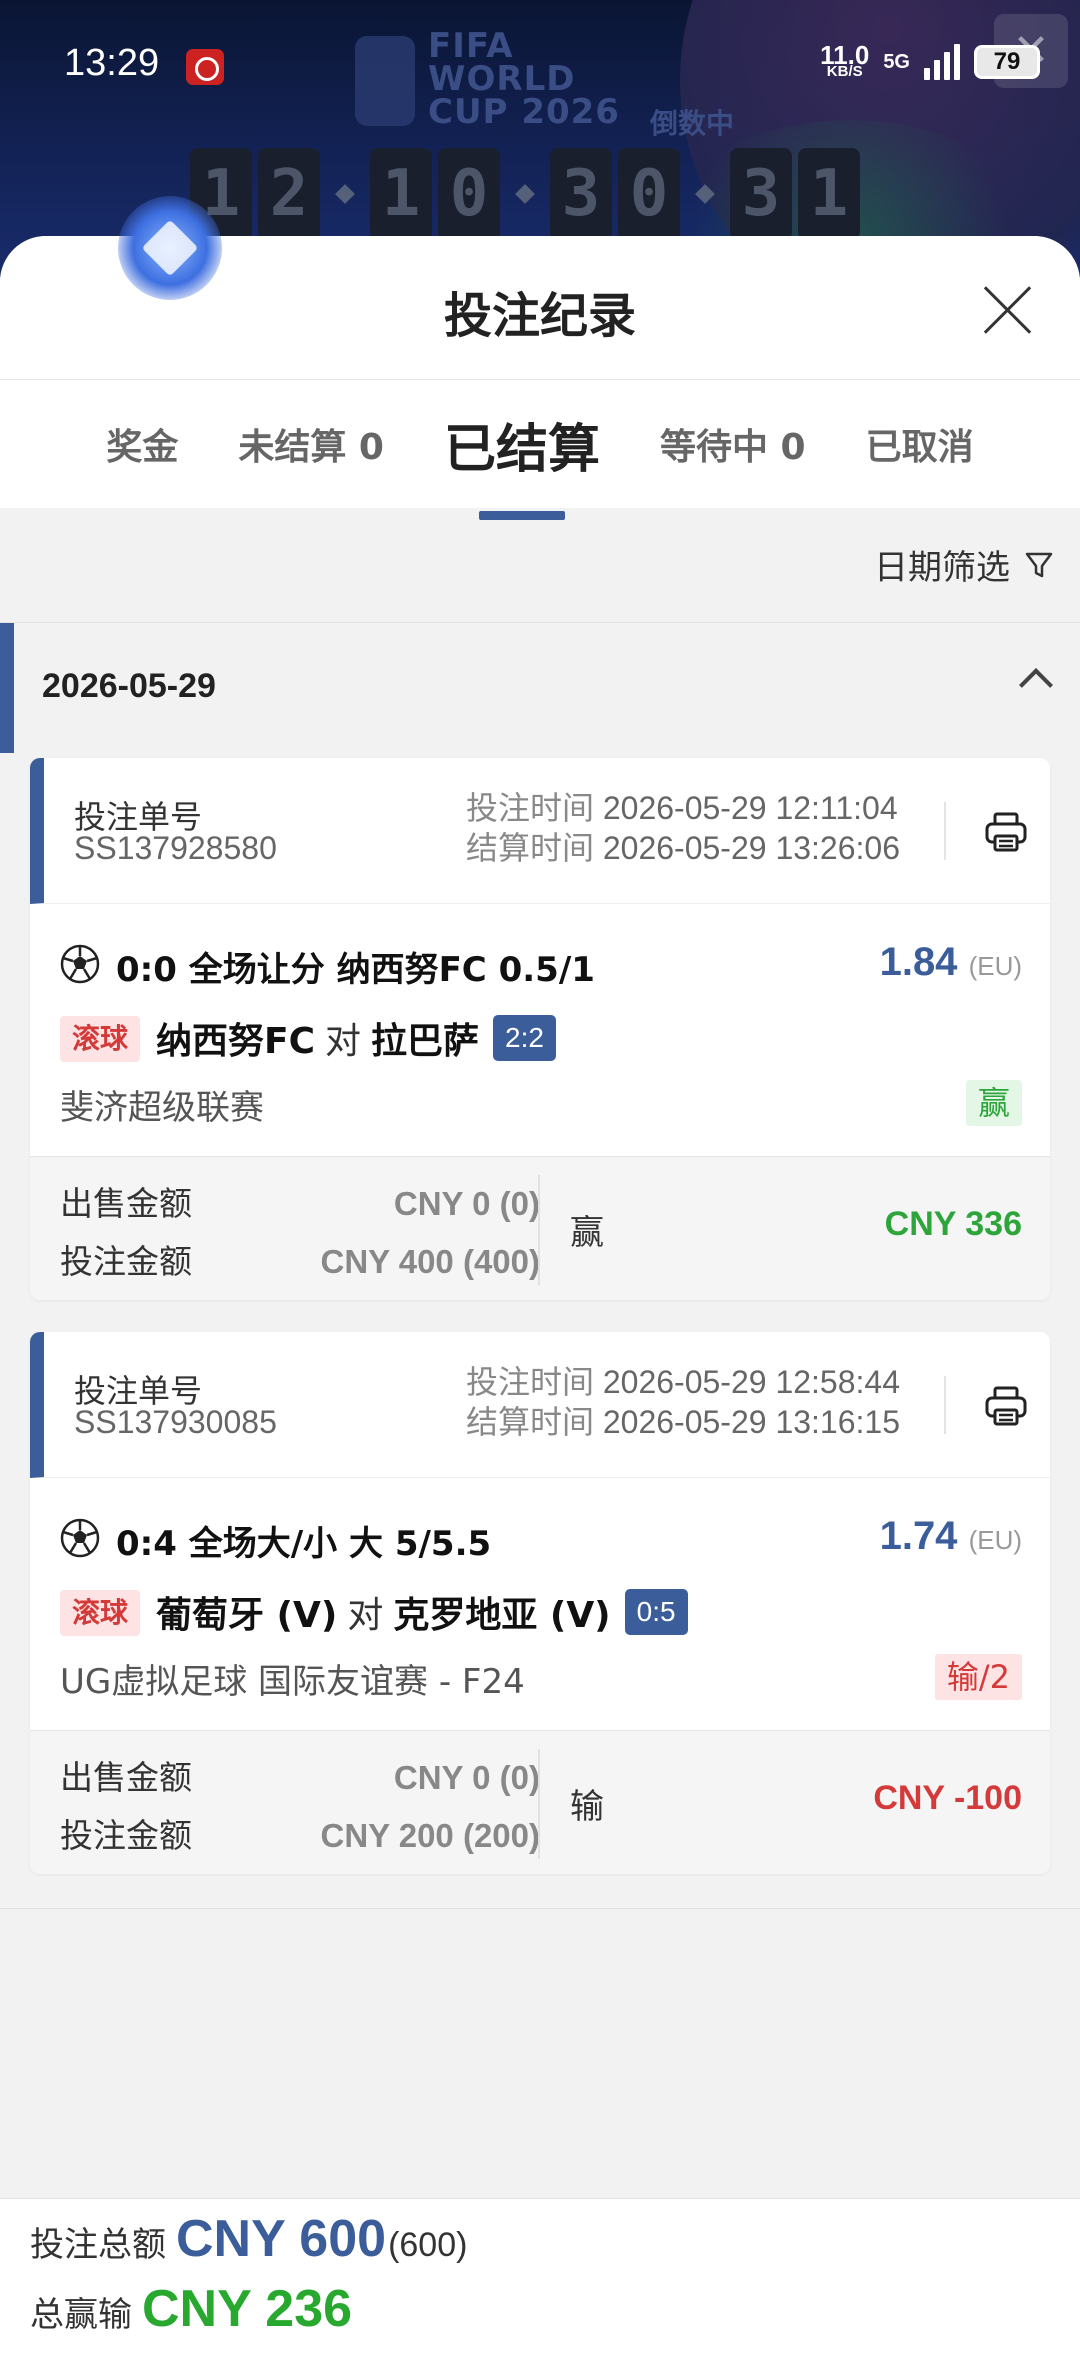 This screenshot has height=2362, width=1080. Describe the element at coordinates (587, 1807) in the screenshot. I see `settle-state: 输` at that location.